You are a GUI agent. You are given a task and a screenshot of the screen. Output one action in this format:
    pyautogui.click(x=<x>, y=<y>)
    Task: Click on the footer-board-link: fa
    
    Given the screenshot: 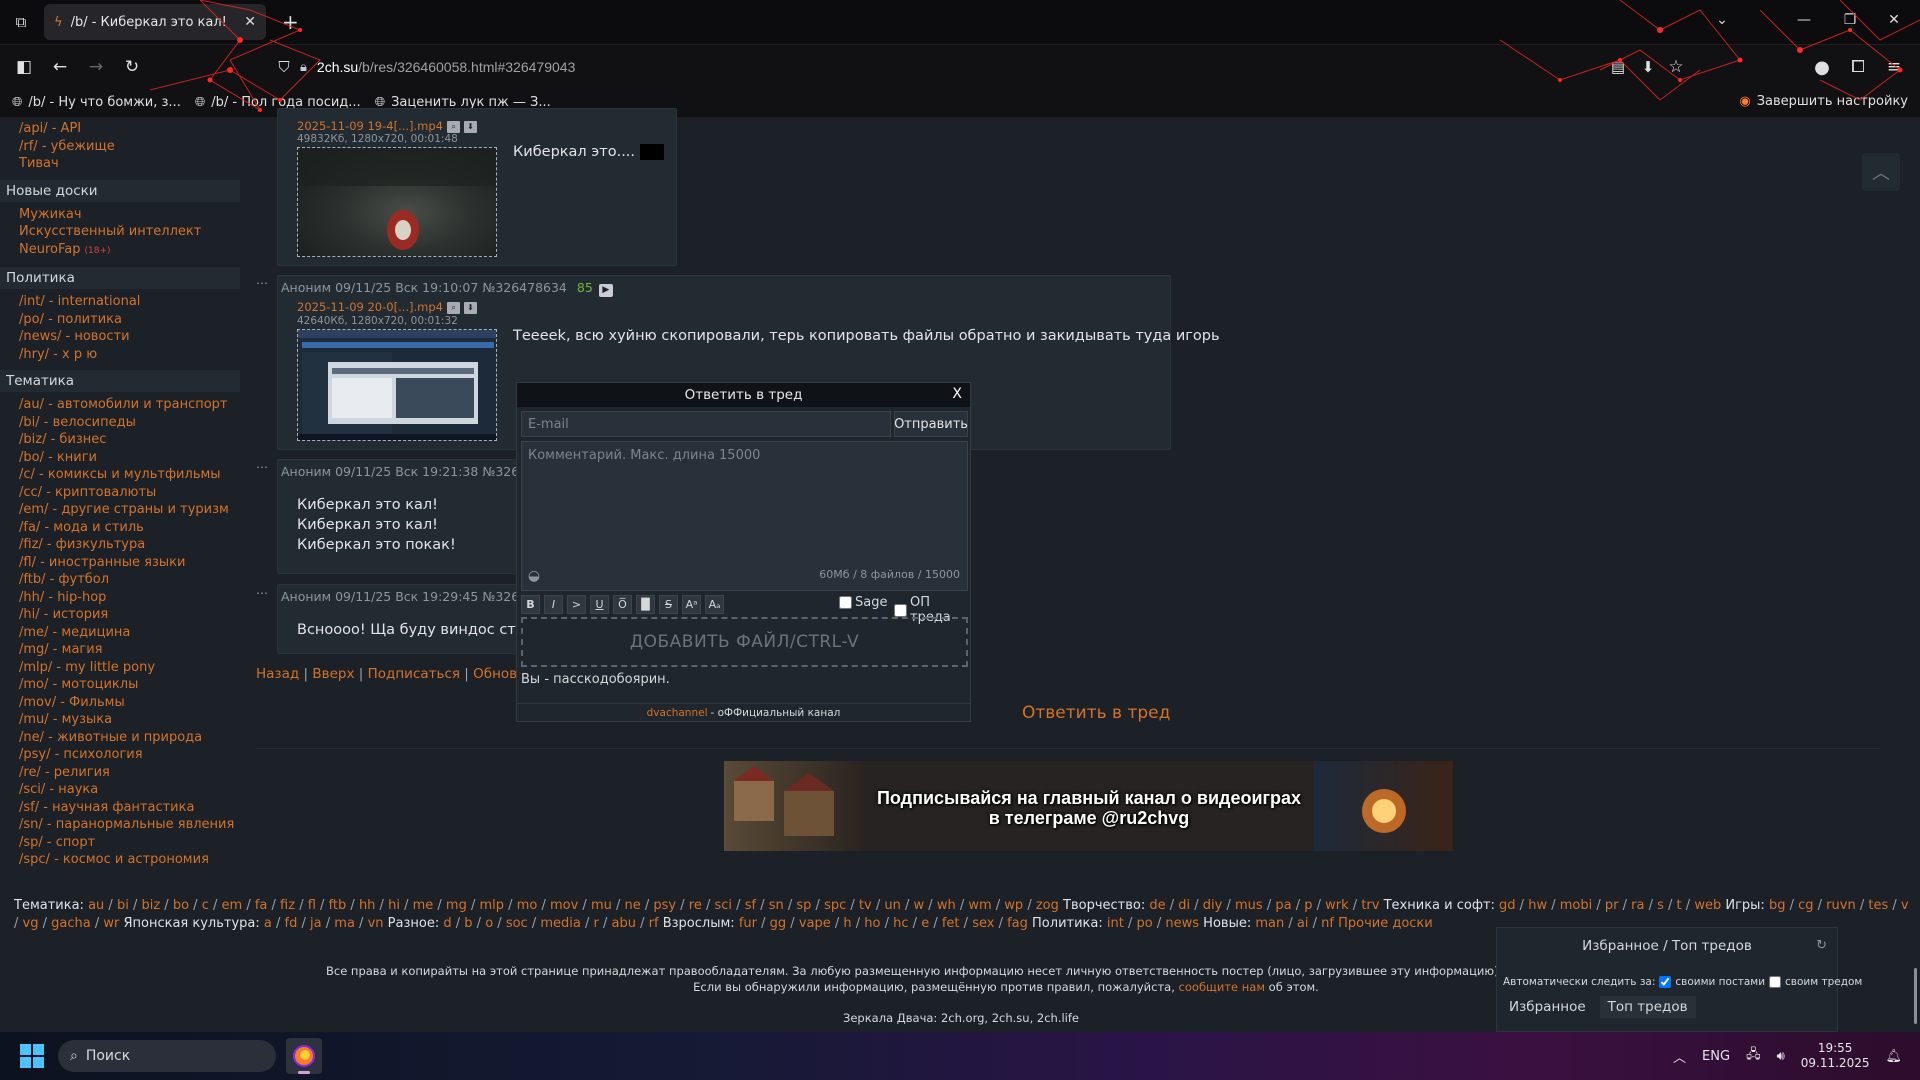 What is the action you would take?
    pyautogui.click(x=261, y=905)
    